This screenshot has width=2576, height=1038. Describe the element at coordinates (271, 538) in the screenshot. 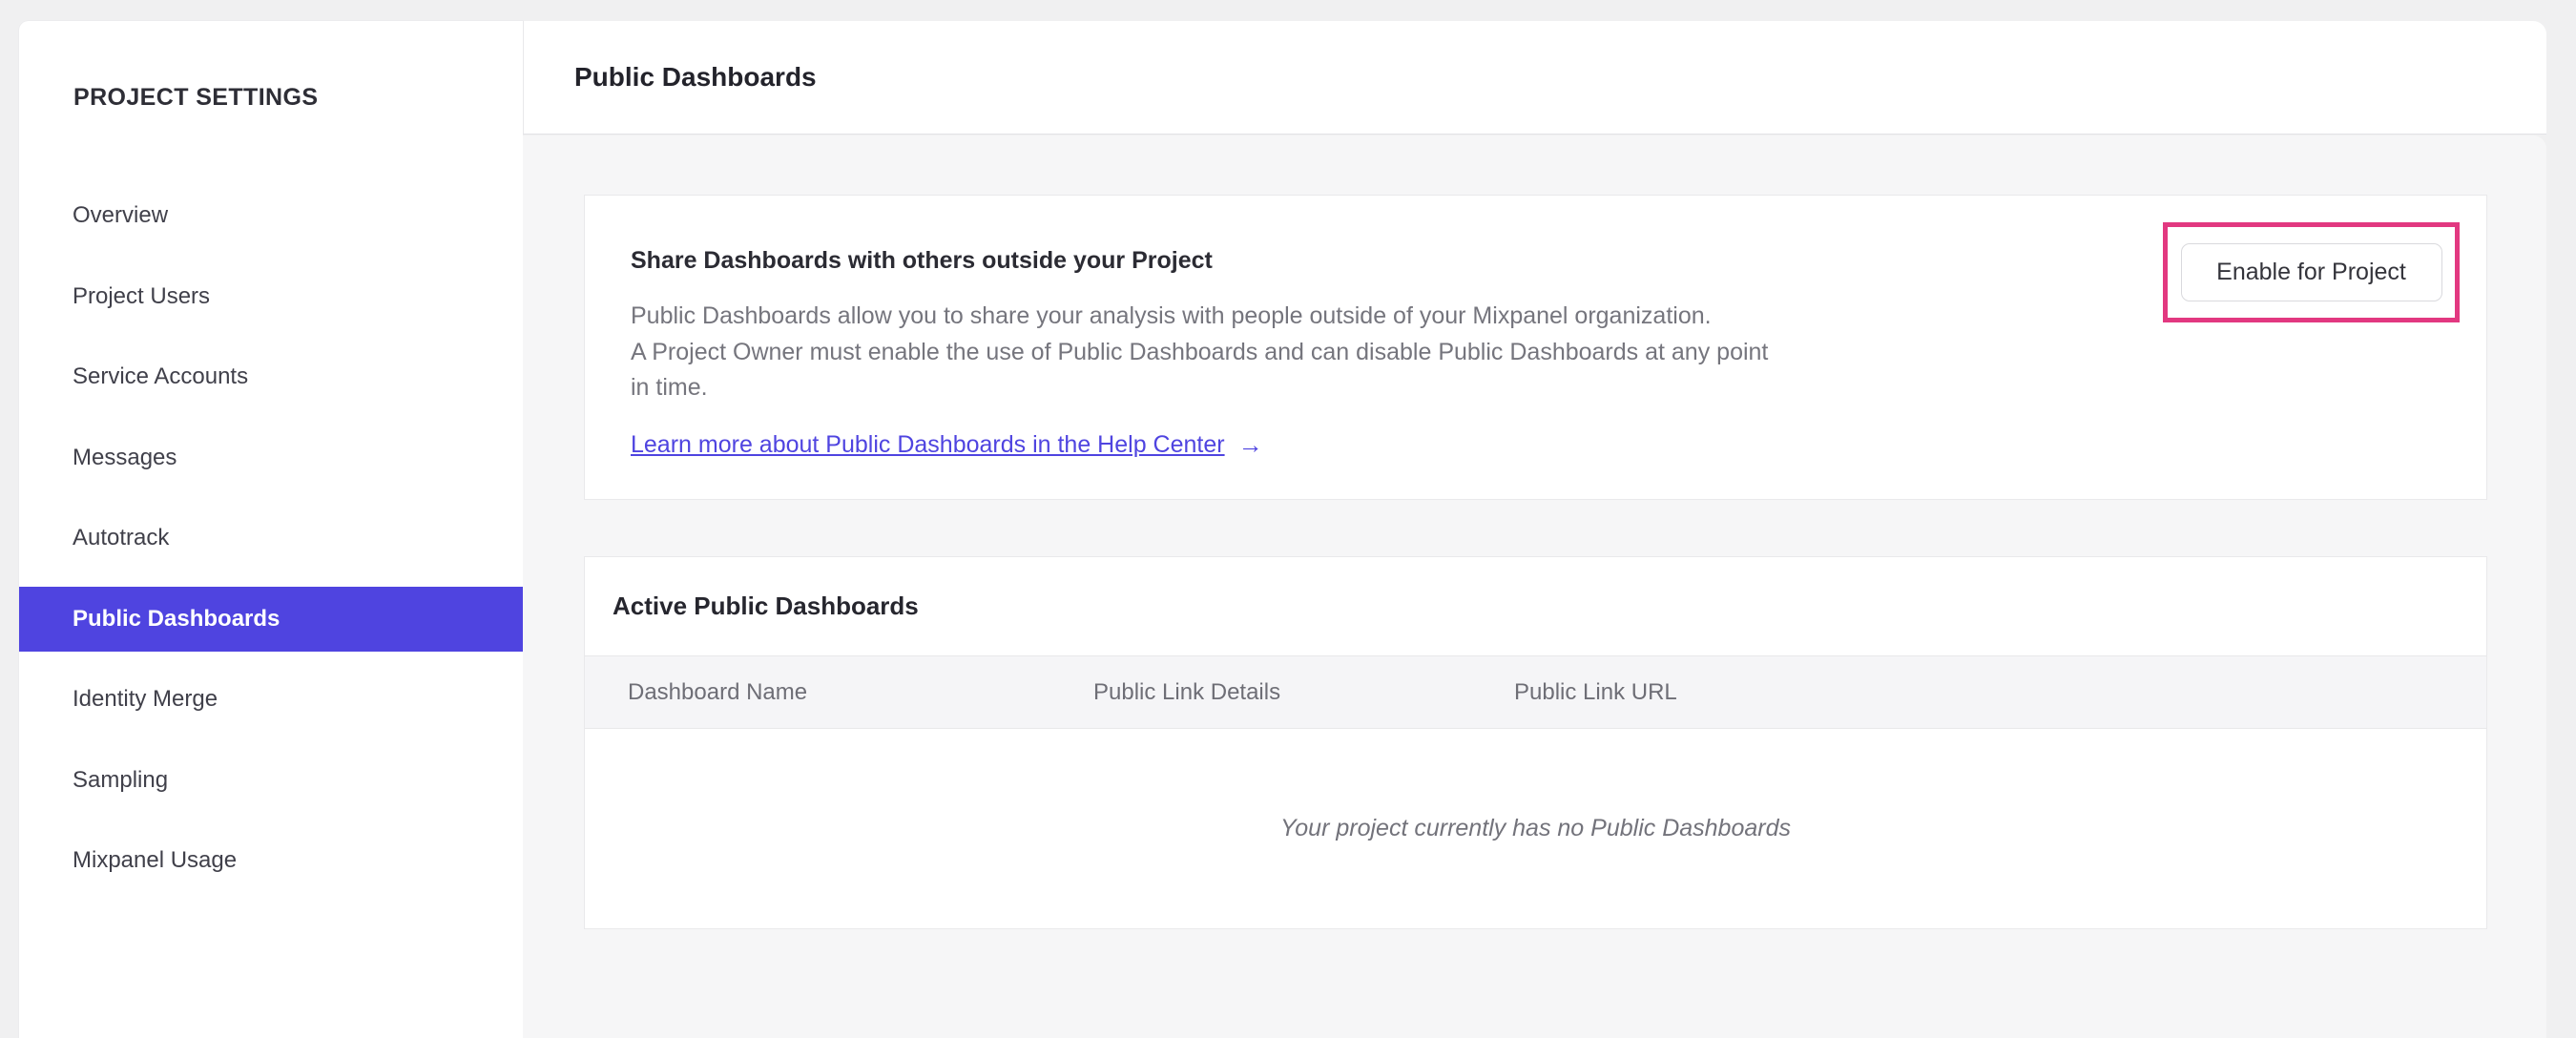

I see `sidebar-item-autotrack: Autotrack` at that location.